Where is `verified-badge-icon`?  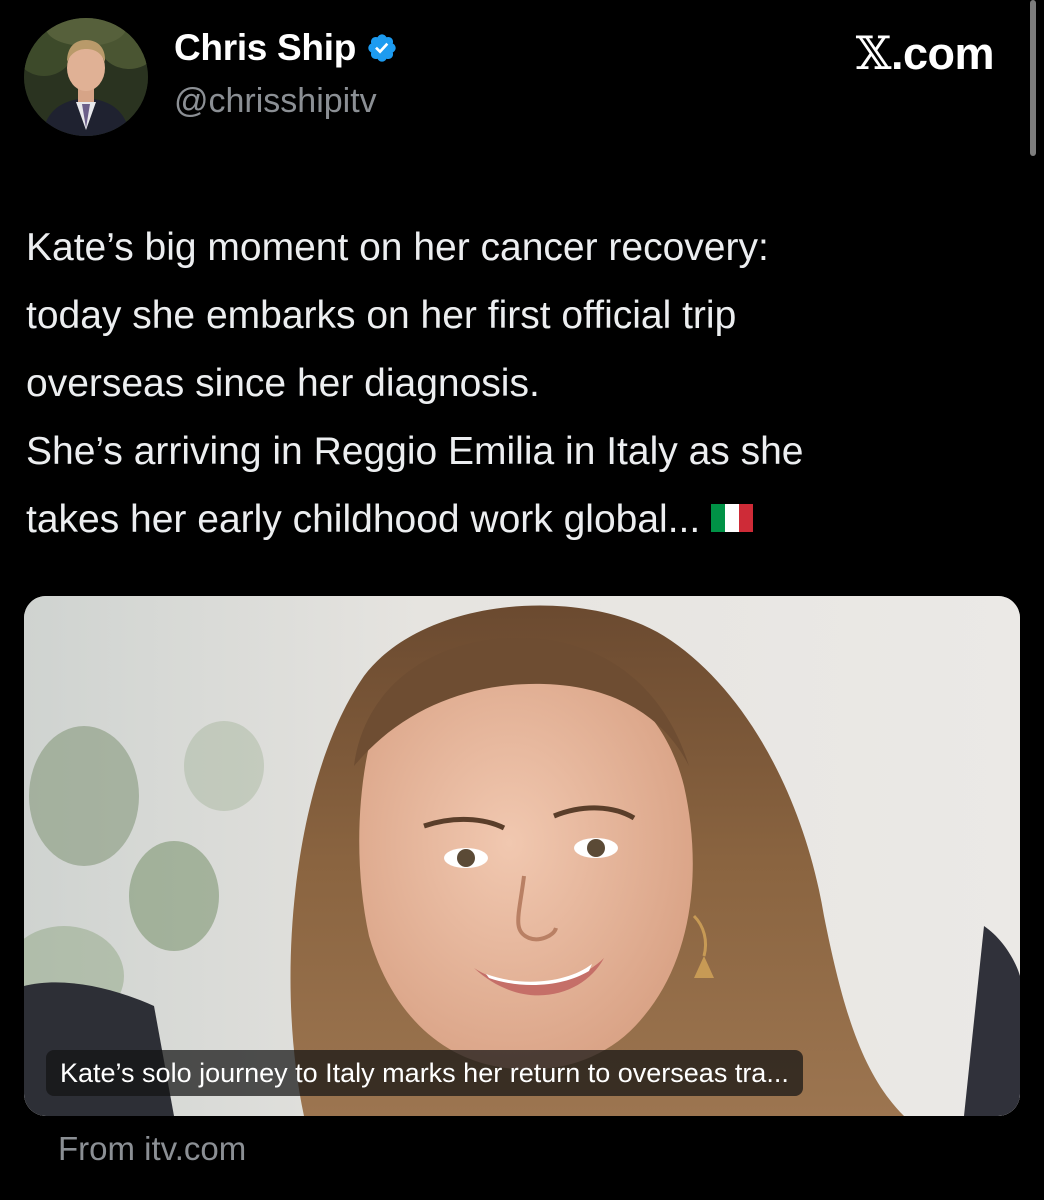
verified-badge-icon is located at coordinates (382, 48).